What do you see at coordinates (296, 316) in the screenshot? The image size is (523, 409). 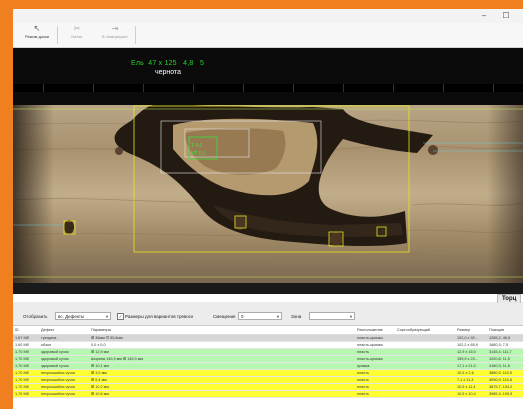 I see `zone-label: Зона` at bounding box center [296, 316].